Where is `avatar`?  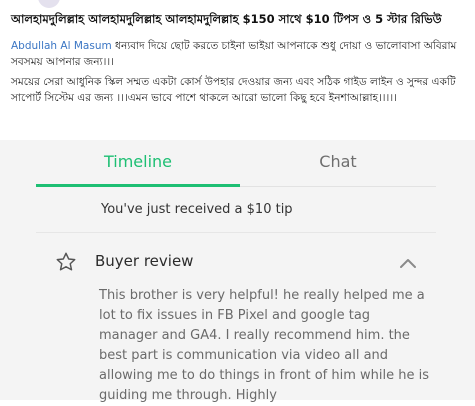
avatar is located at coordinates (49, 4).